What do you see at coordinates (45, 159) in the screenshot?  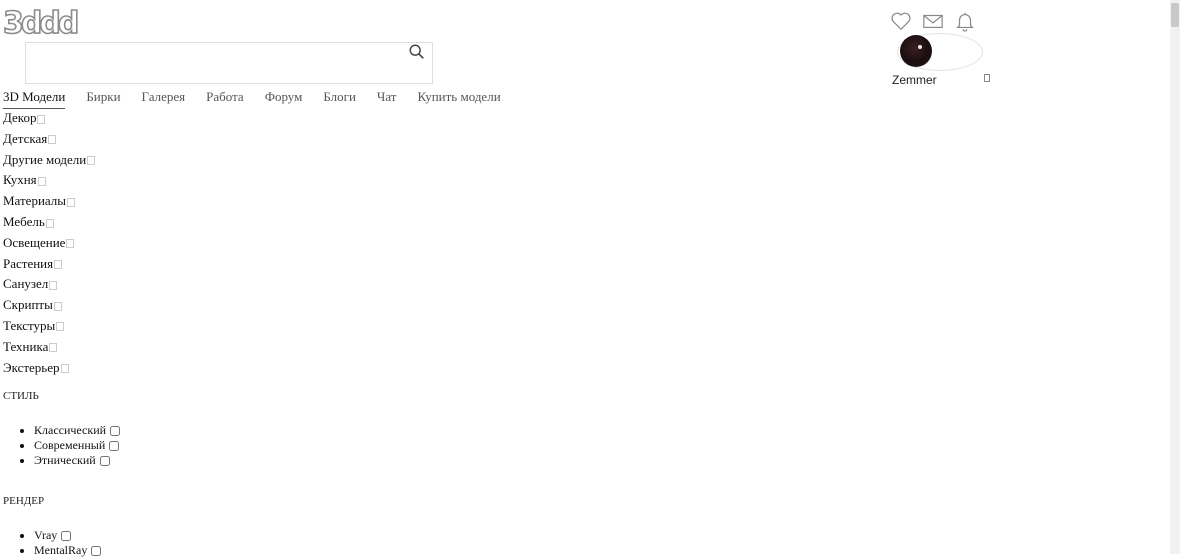 I see `category-label: Другие модели` at bounding box center [45, 159].